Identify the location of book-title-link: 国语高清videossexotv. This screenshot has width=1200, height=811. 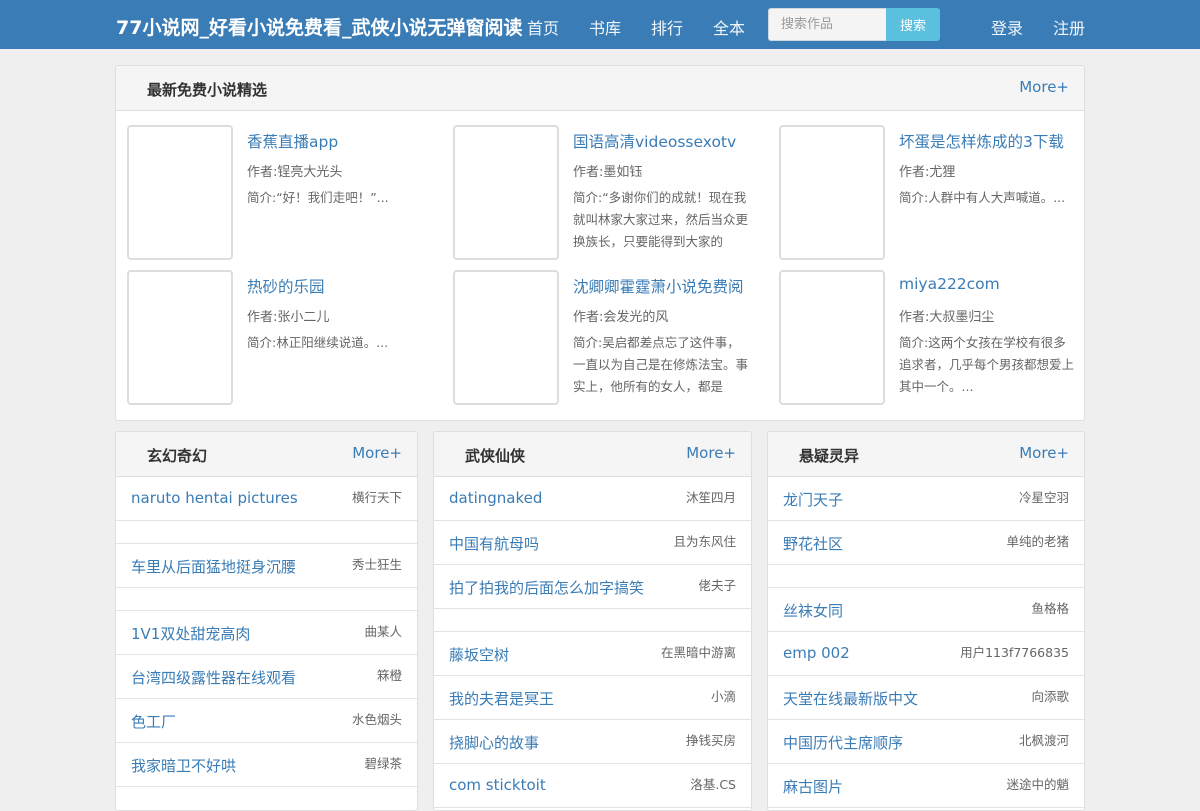
(654, 141).